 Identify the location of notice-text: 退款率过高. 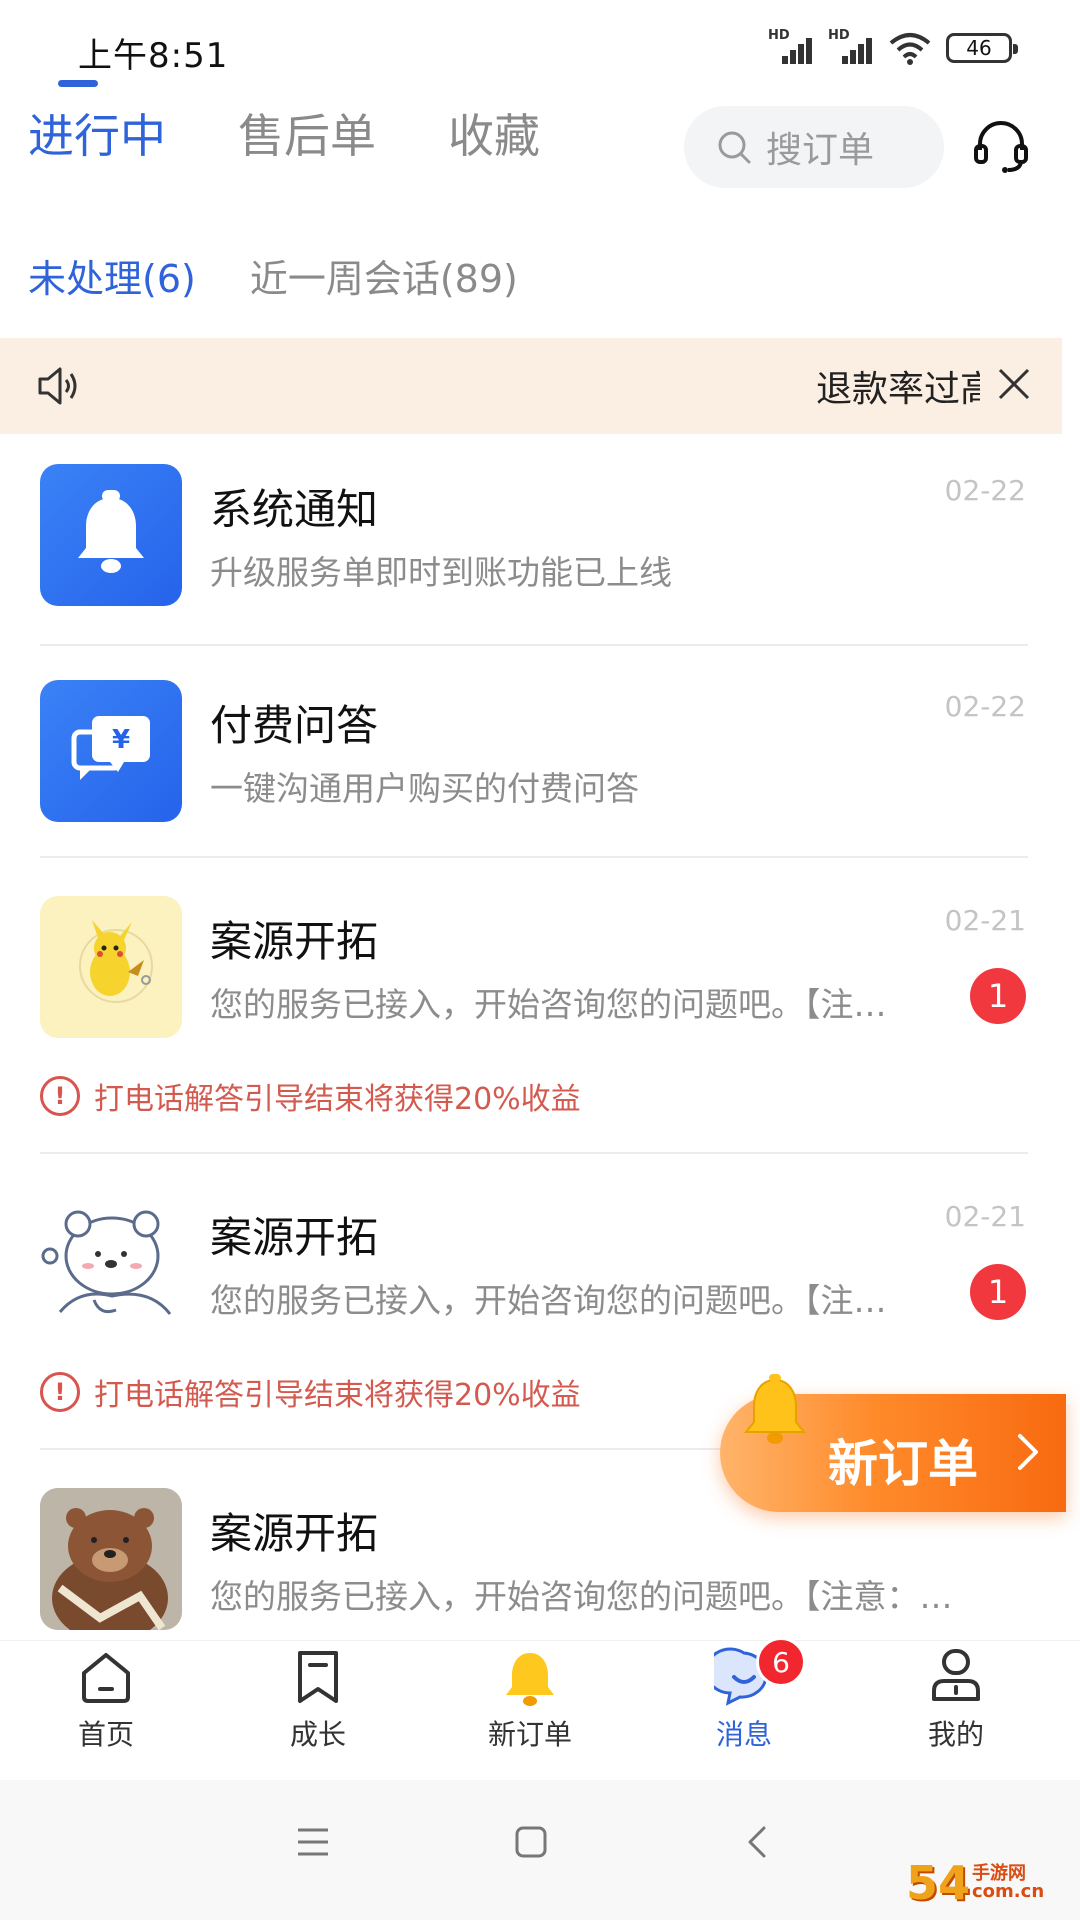
(898, 386).